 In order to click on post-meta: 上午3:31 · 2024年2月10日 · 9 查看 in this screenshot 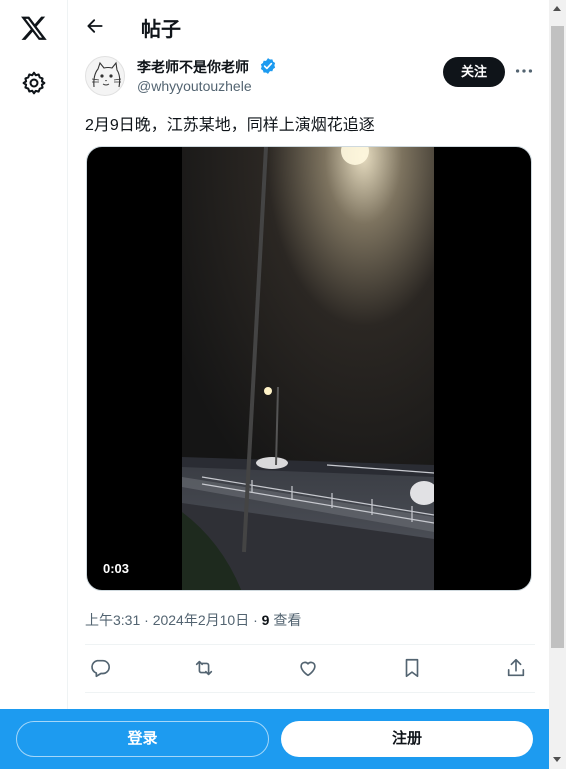, I will do `click(193, 620)`.